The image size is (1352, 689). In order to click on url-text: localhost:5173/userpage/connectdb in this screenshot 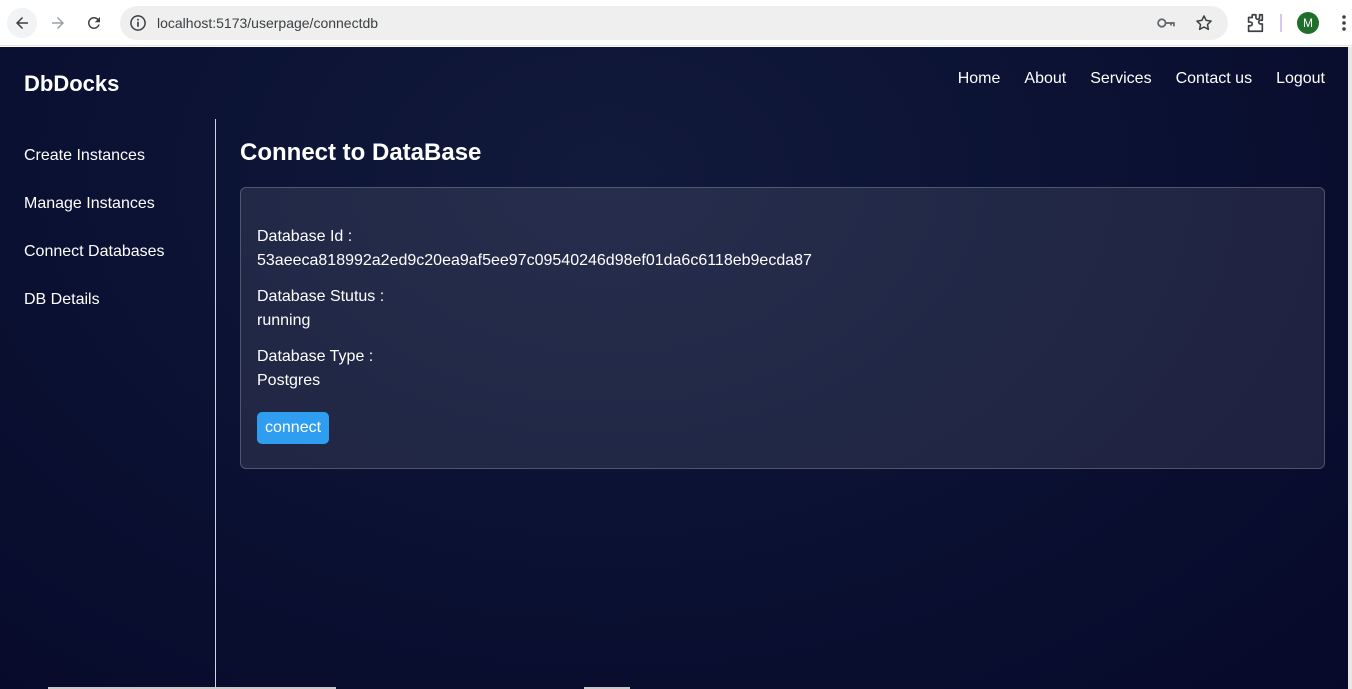, I will do `click(267, 23)`.